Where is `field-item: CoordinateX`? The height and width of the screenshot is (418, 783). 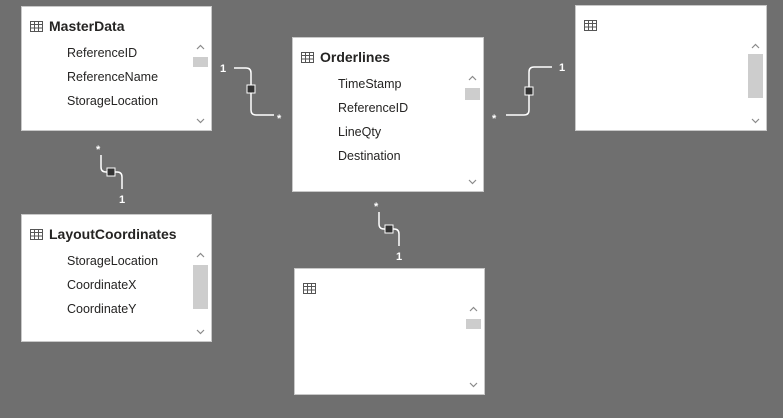 field-item: CoordinateX is located at coordinates (112, 285).